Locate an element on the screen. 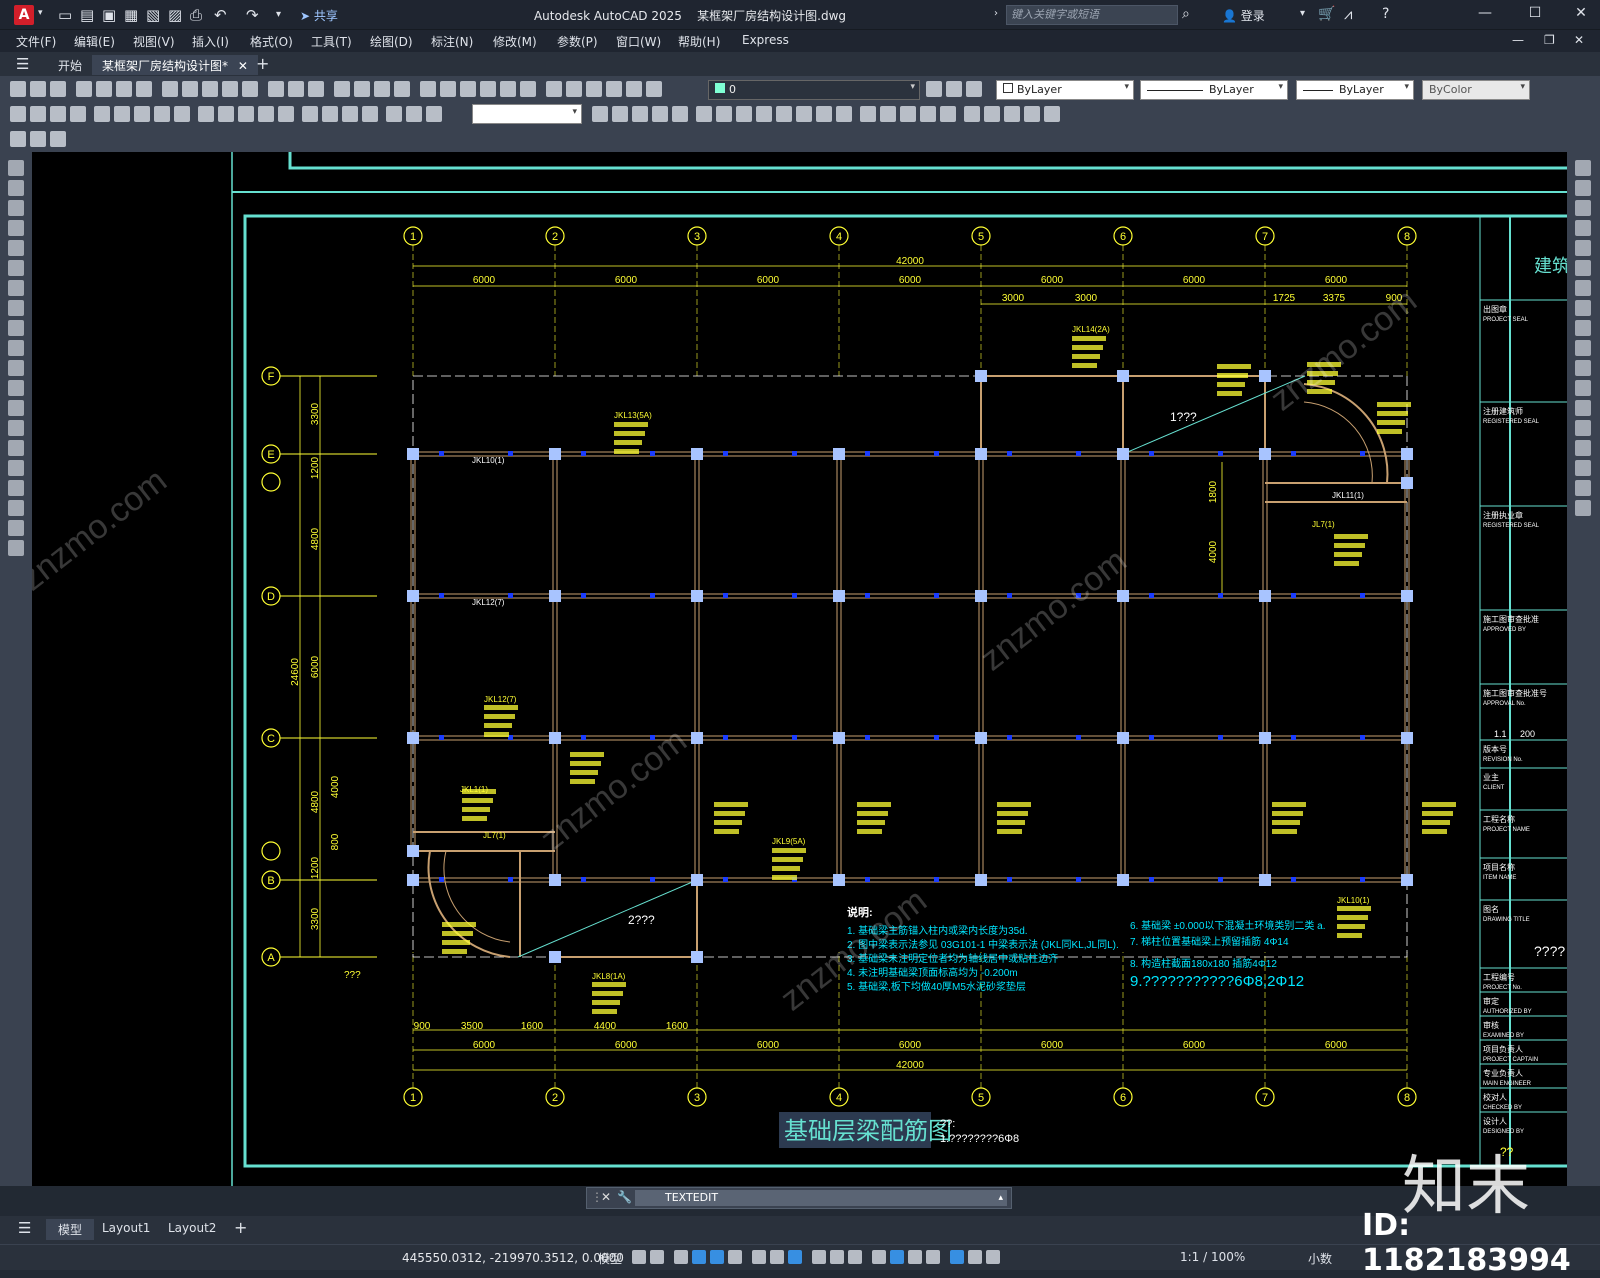  search-icon: ⌕ is located at coordinates (1186, 14).